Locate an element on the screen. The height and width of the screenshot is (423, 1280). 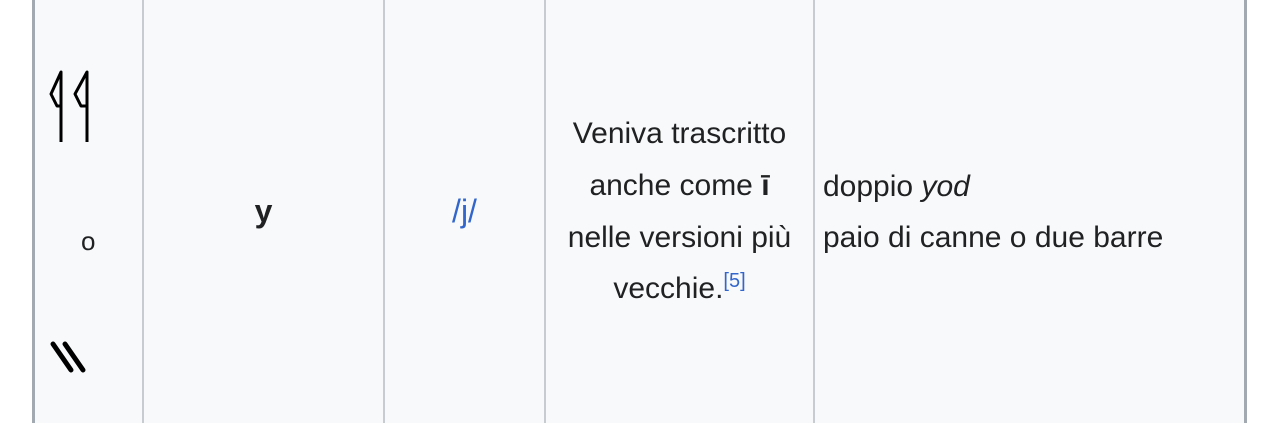
reference-link: [5] is located at coordinates (734, 281).